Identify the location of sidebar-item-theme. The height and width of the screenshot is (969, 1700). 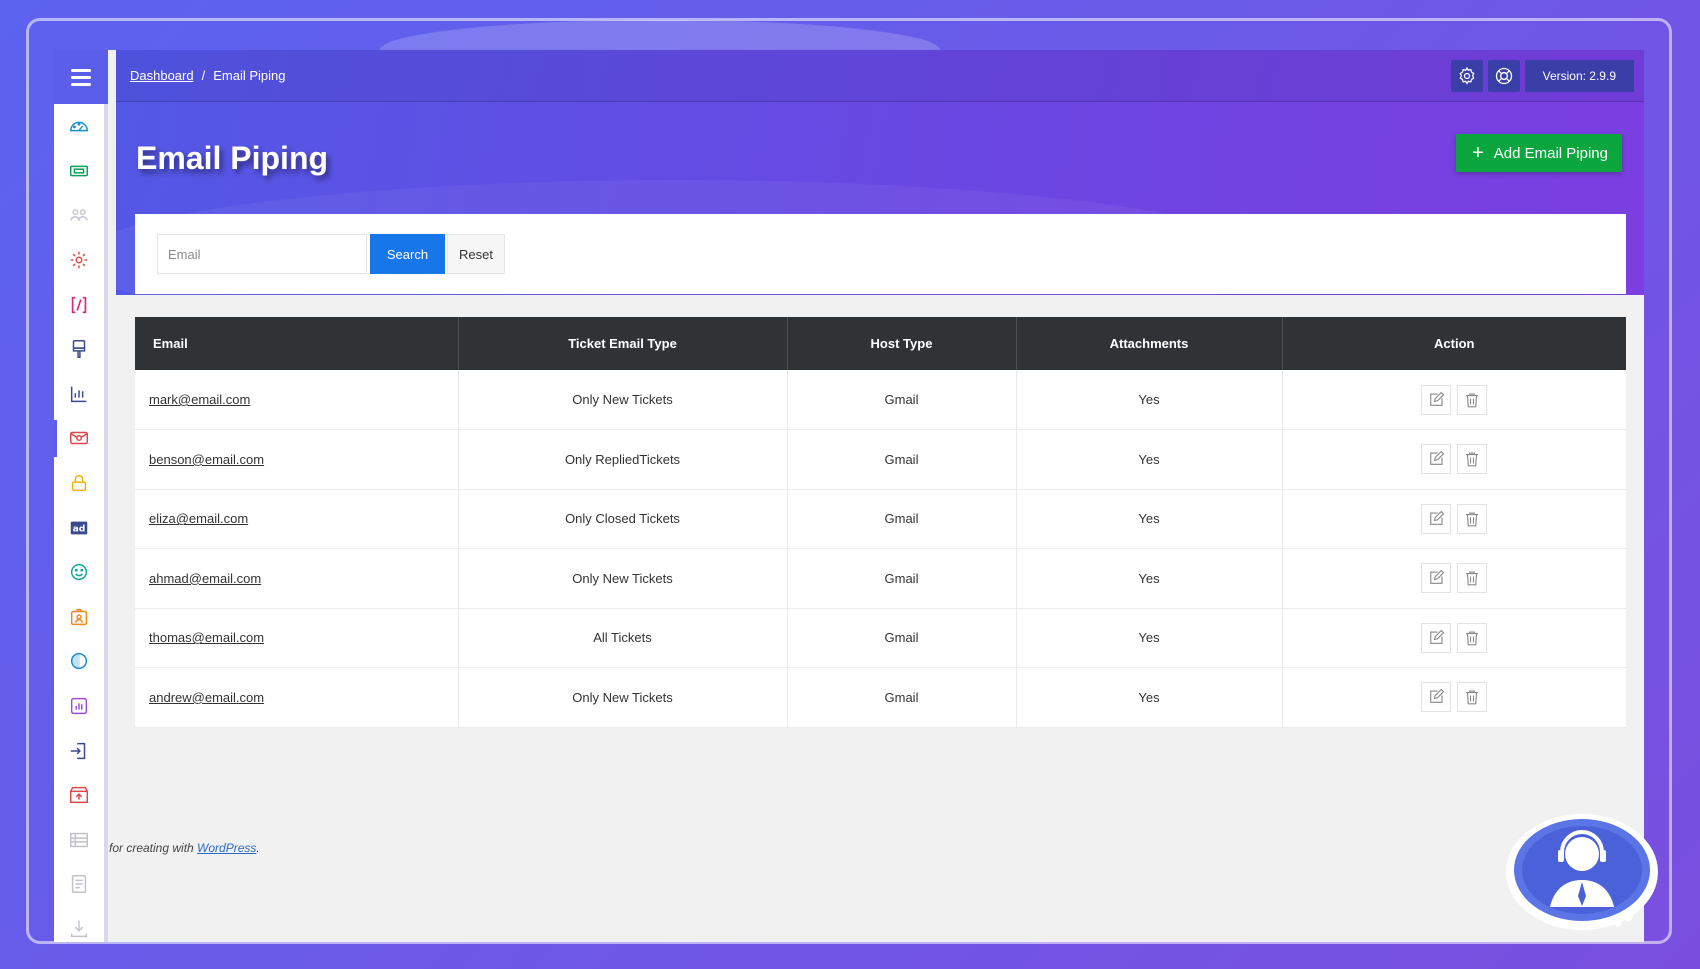
(79, 661).